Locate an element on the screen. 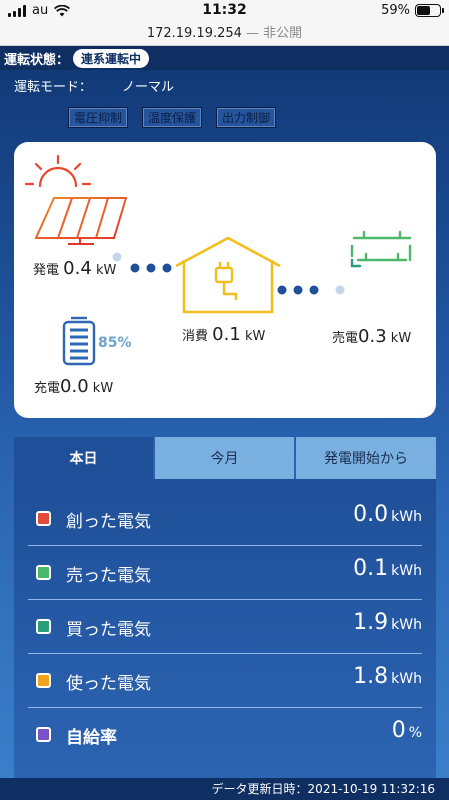 The image size is (449, 800). period-tabs: 本日 今月 発電開始から is located at coordinates (225, 458).